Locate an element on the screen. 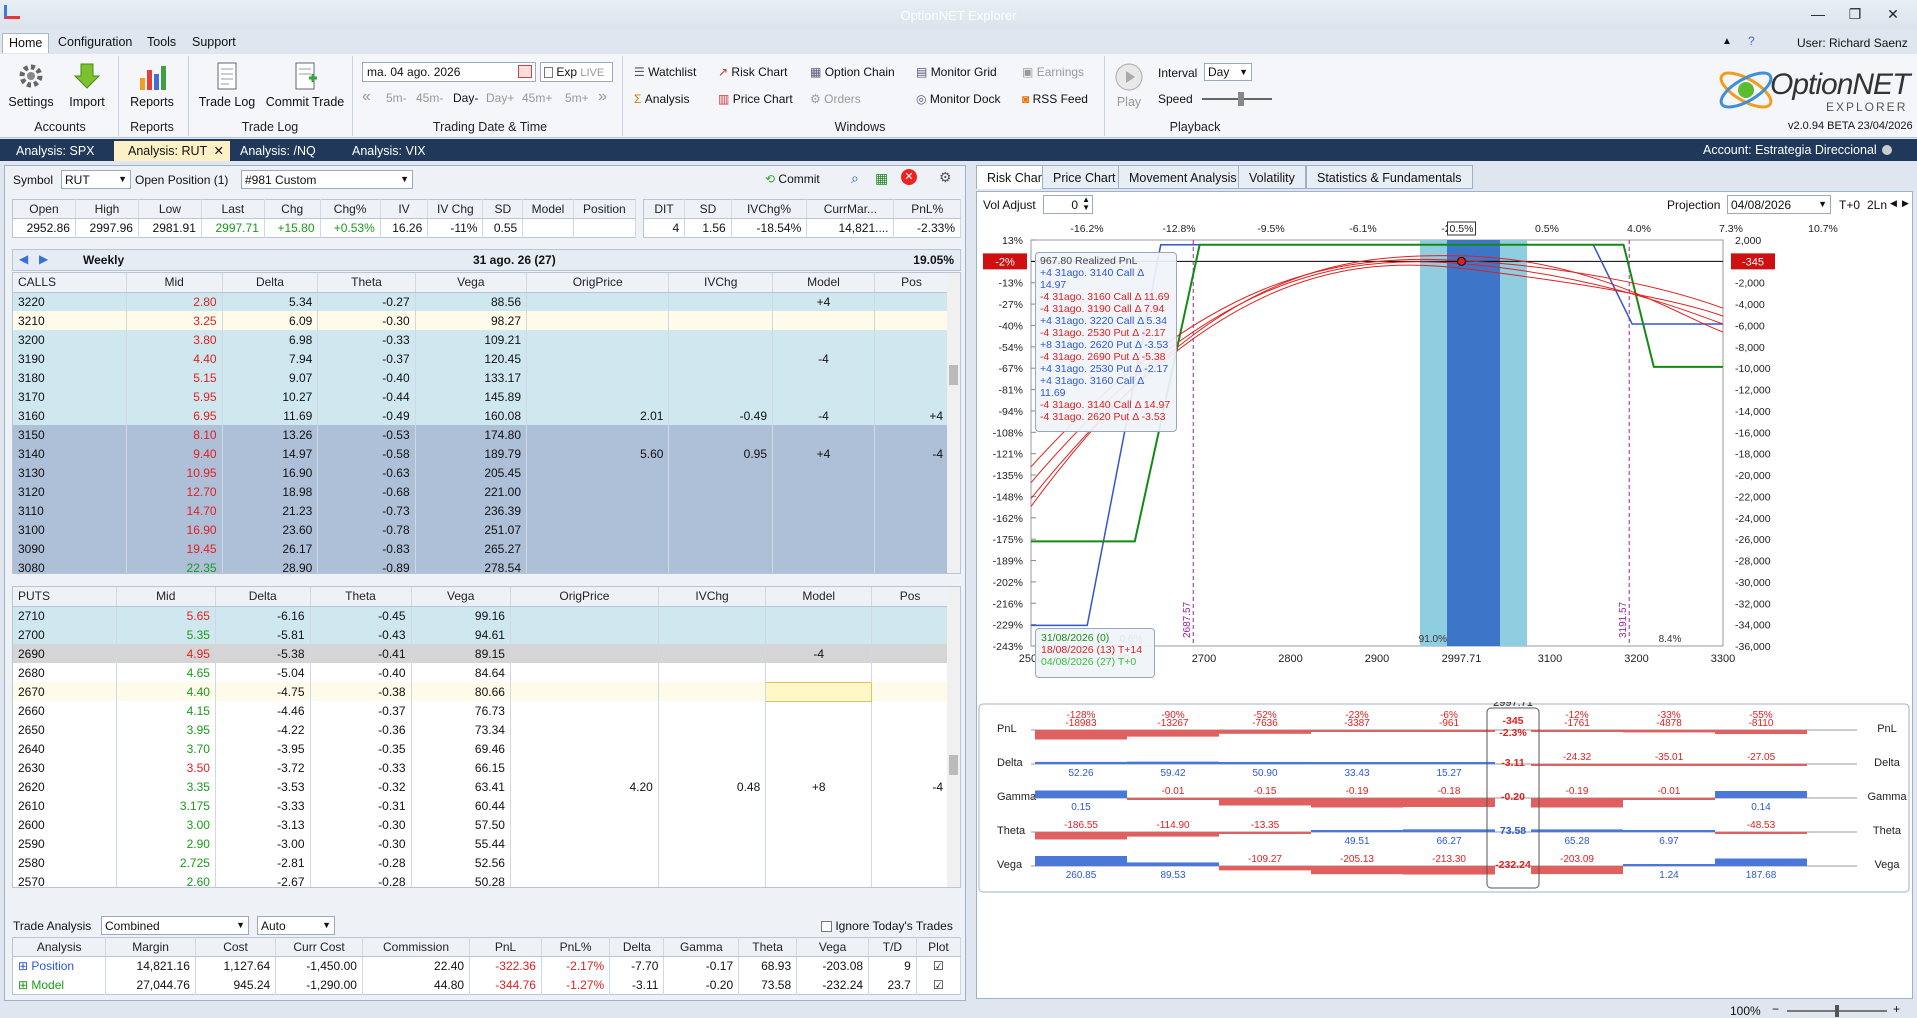 The height and width of the screenshot is (1018, 1917). option-row: 3140 9.40 14.97 -0.58 189.79 5.60 0.95 +4 -4 is located at coordinates (481, 453).